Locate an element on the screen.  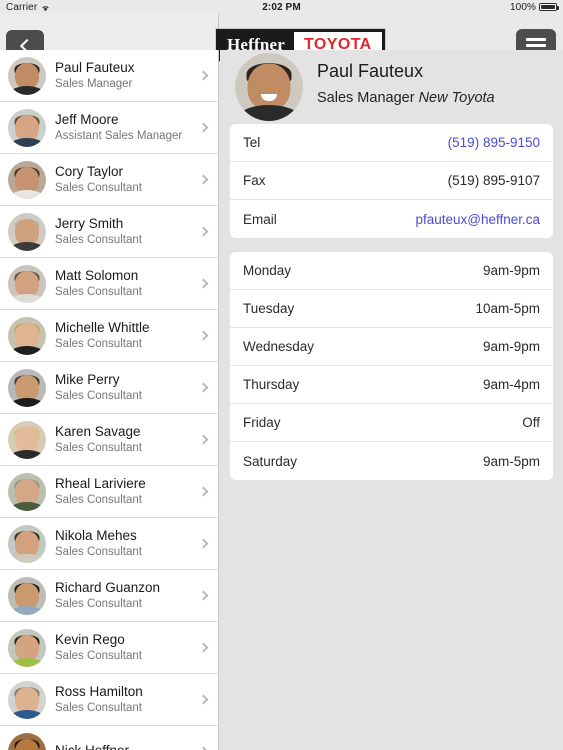
table-row: Fax (519) 895-9107 is located at coordinates (391, 181).